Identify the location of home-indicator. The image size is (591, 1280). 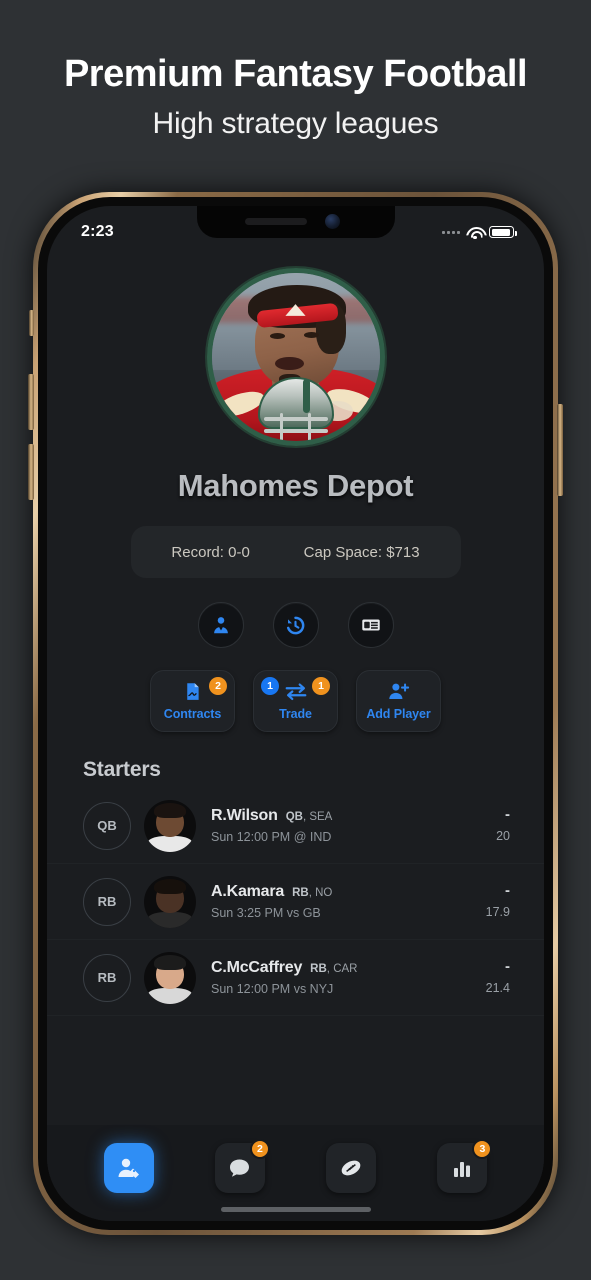
(295, 1209).